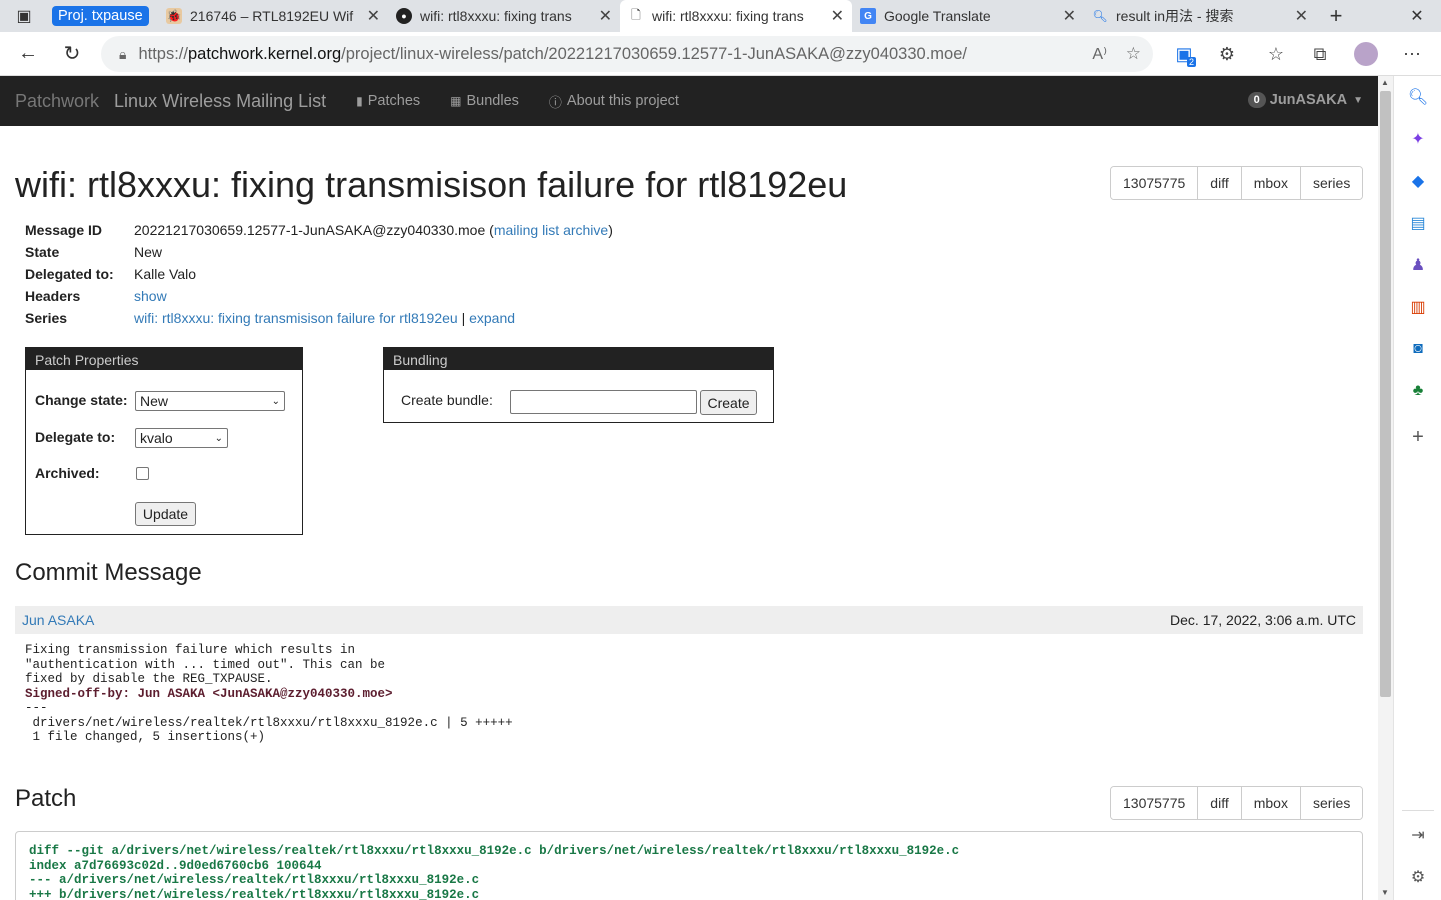  I want to click on user-name: JunASAKA, so click(1308, 100).